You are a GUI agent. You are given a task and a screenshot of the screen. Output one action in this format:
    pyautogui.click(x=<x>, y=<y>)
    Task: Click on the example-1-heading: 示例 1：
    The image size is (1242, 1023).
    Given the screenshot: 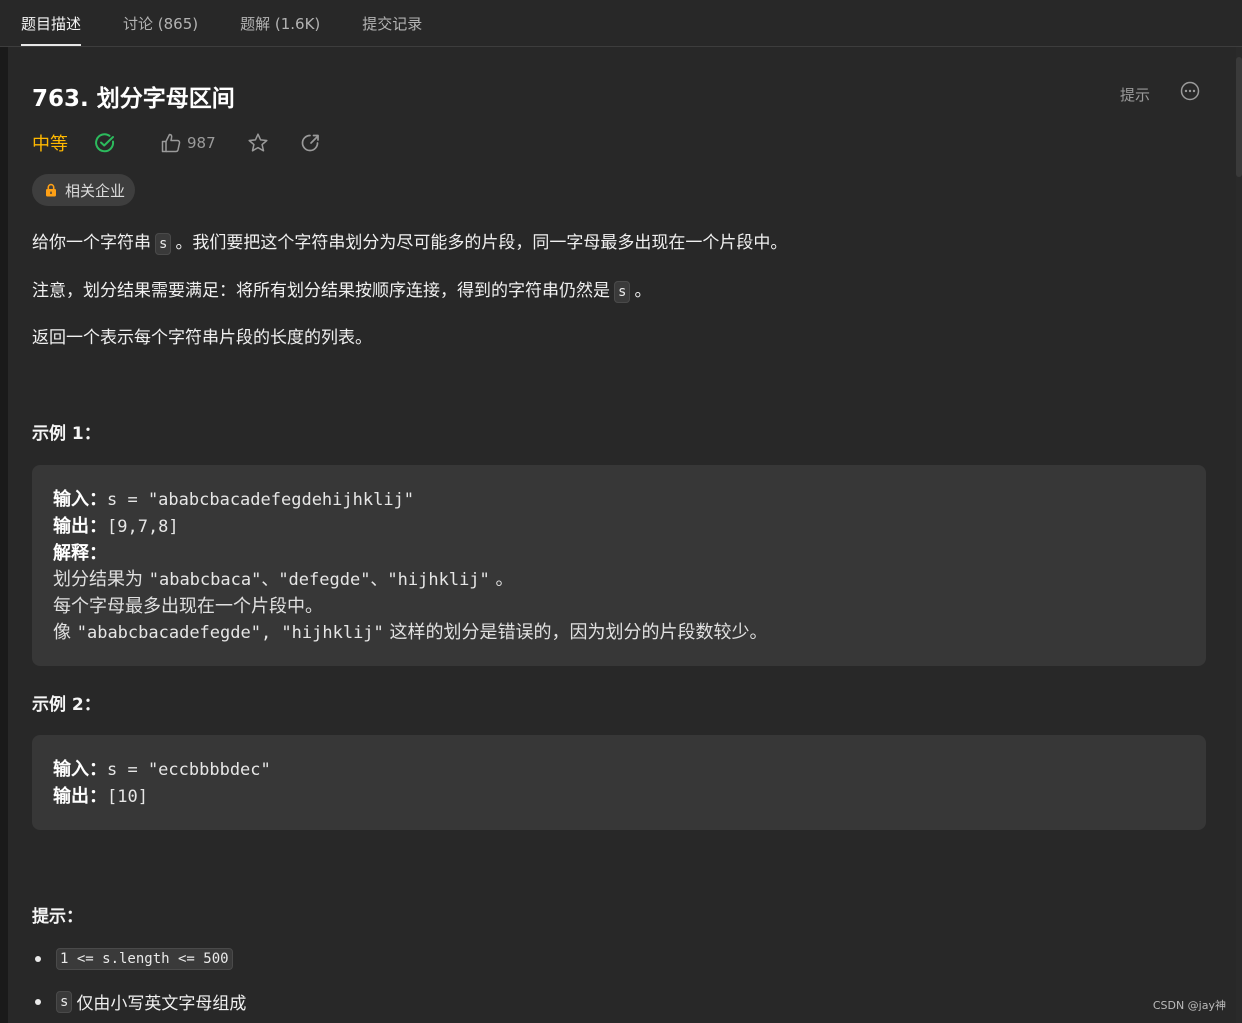 What is the action you would take?
    pyautogui.click(x=66, y=434)
    